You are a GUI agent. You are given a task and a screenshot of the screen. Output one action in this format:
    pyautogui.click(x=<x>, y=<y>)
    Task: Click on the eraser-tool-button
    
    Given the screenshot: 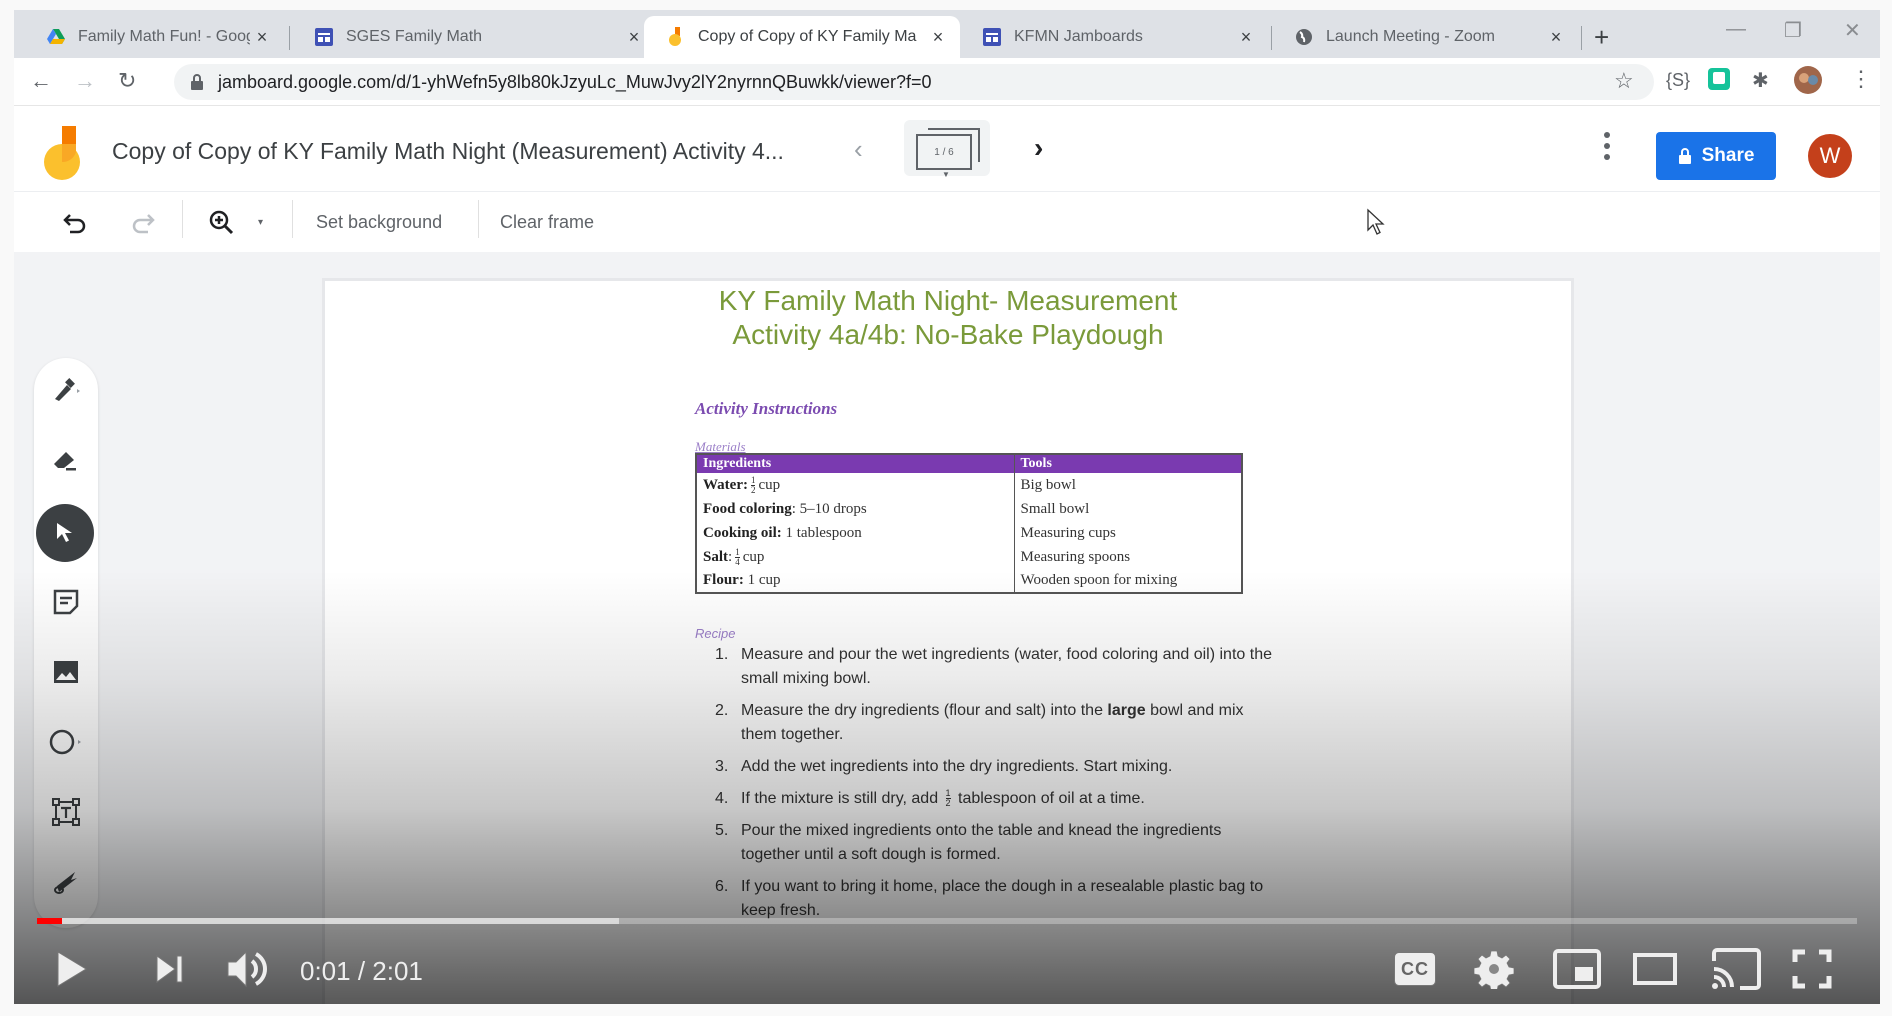 What is the action you would take?
    pyautogui.click(x=66, y=460)
    